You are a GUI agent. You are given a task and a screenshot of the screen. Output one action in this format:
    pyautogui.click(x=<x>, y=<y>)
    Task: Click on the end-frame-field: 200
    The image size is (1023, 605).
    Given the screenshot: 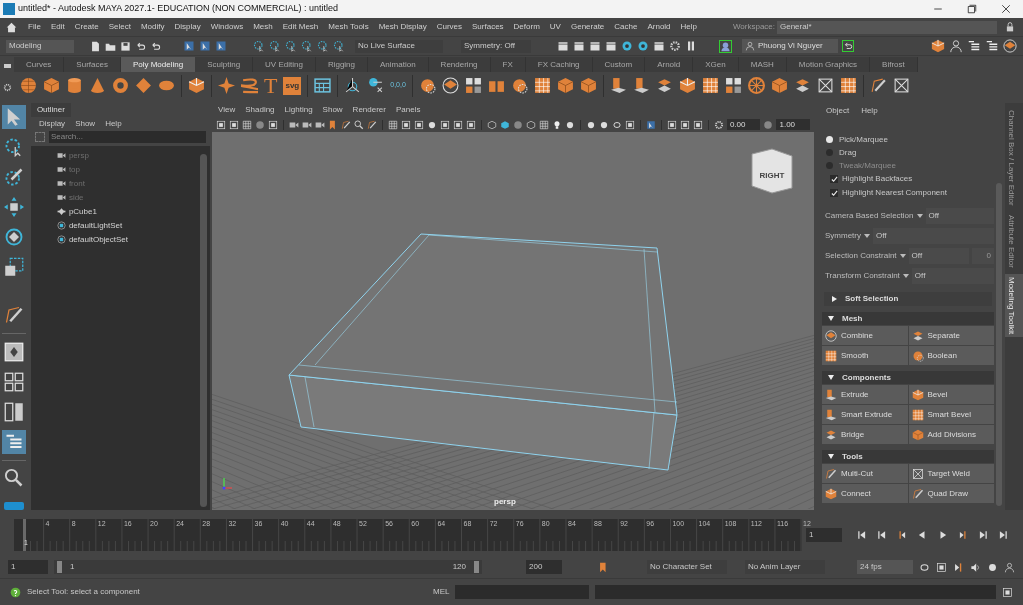 What is the action you would take?
    pyautogui.click(x=544, y=567)
    